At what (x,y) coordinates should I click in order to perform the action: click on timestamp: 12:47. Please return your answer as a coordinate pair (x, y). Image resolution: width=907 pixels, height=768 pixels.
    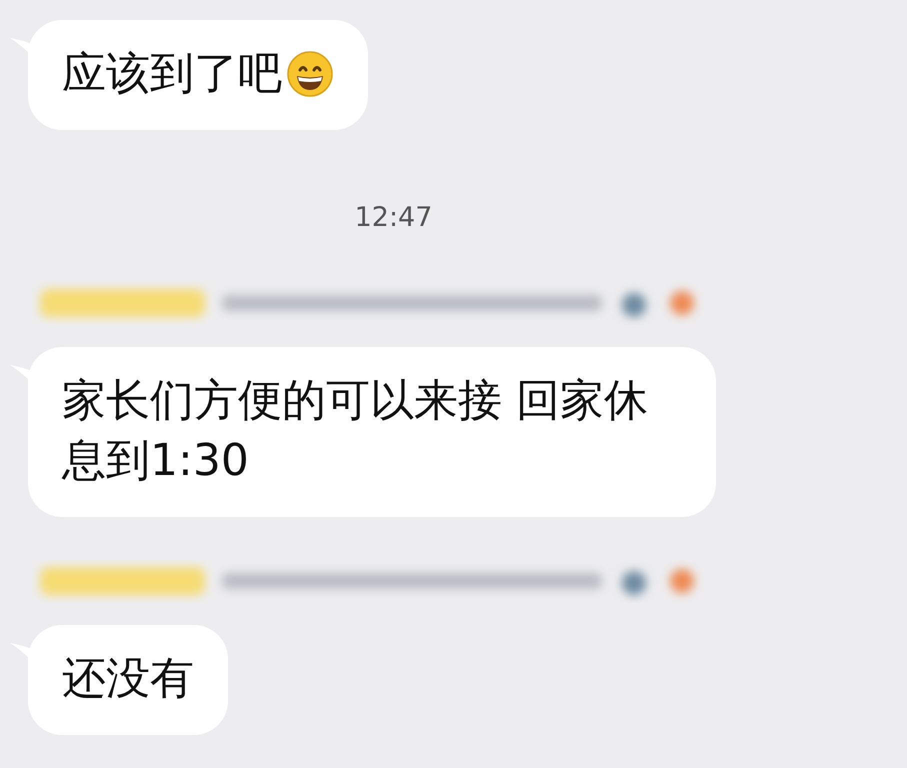
    Looking at the image, I should click on (393, 218).